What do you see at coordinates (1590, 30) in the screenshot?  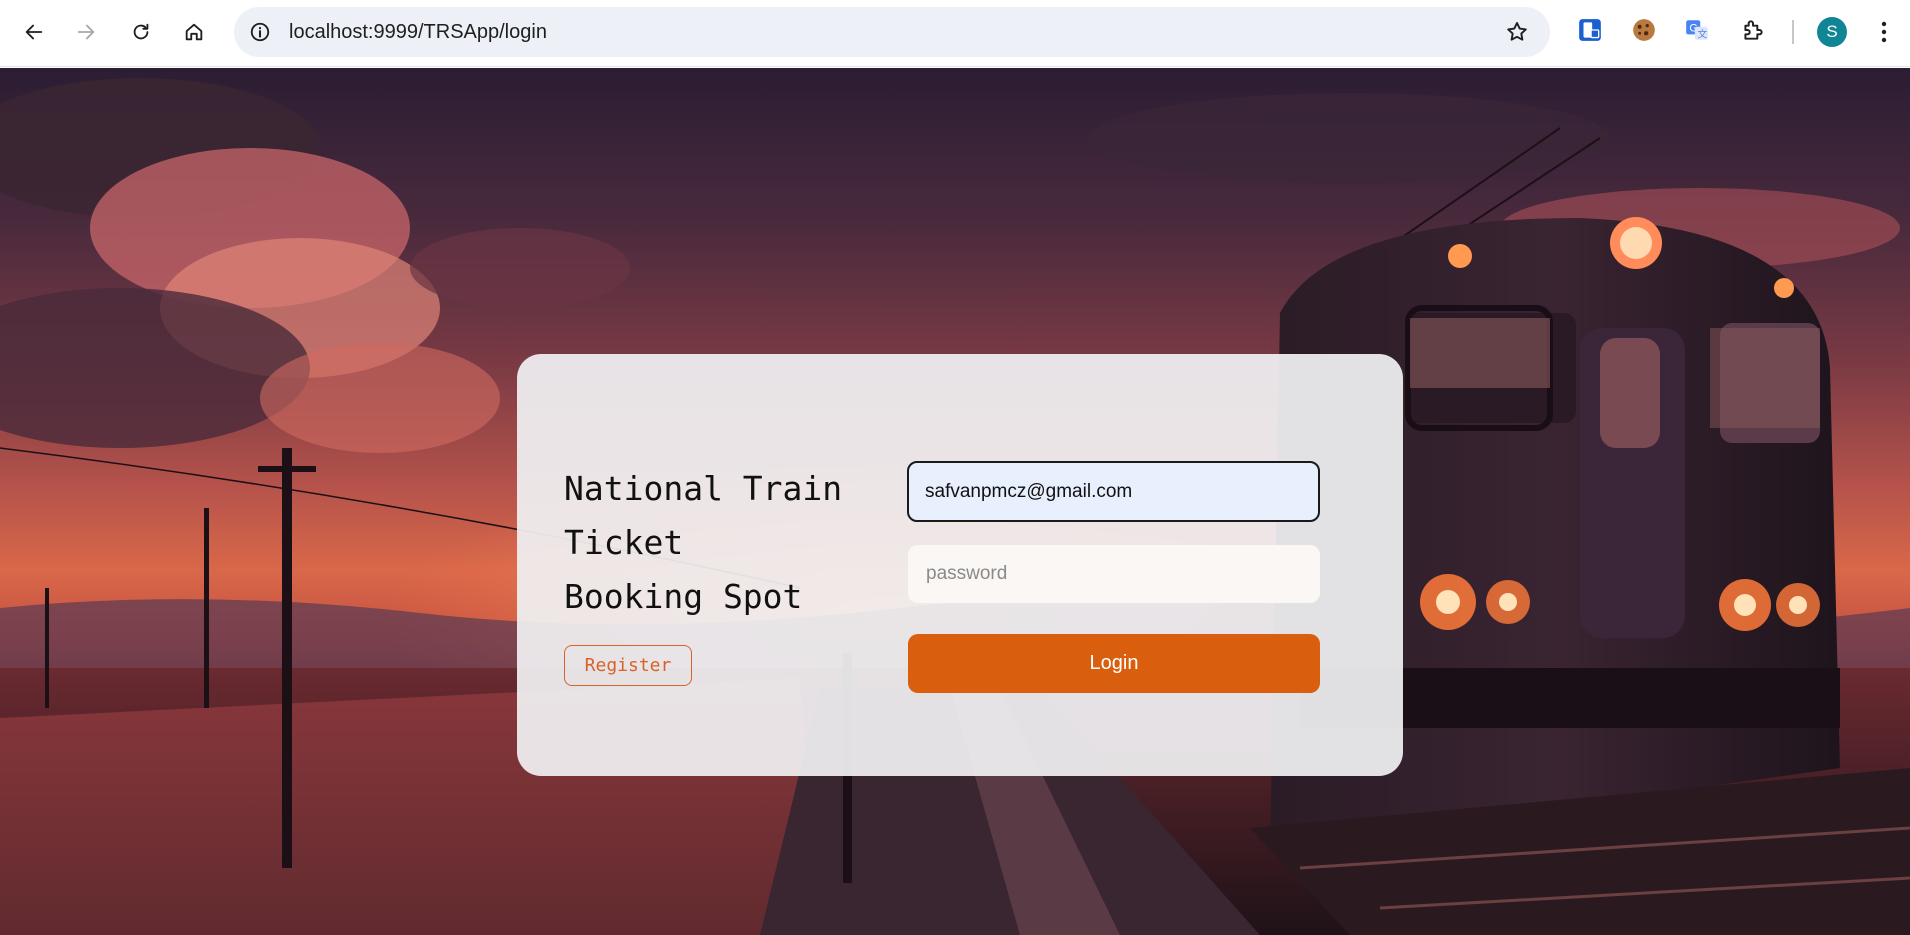 I see `password-manager-extension-icon` at bounding box center [1590, 30].